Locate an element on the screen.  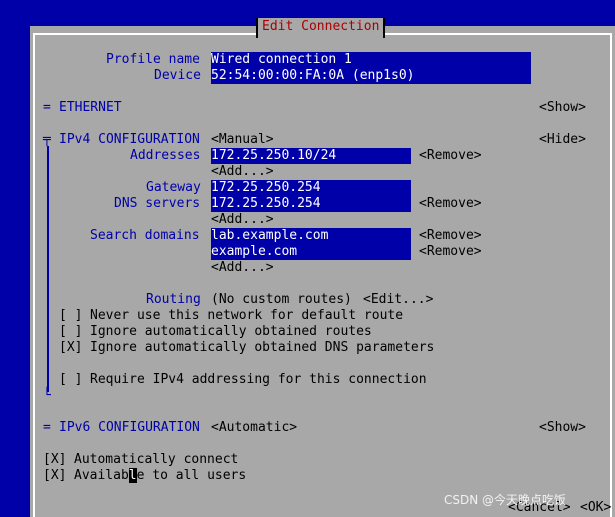
ethernet-section-marker: = is located at coordinates (47, 107).